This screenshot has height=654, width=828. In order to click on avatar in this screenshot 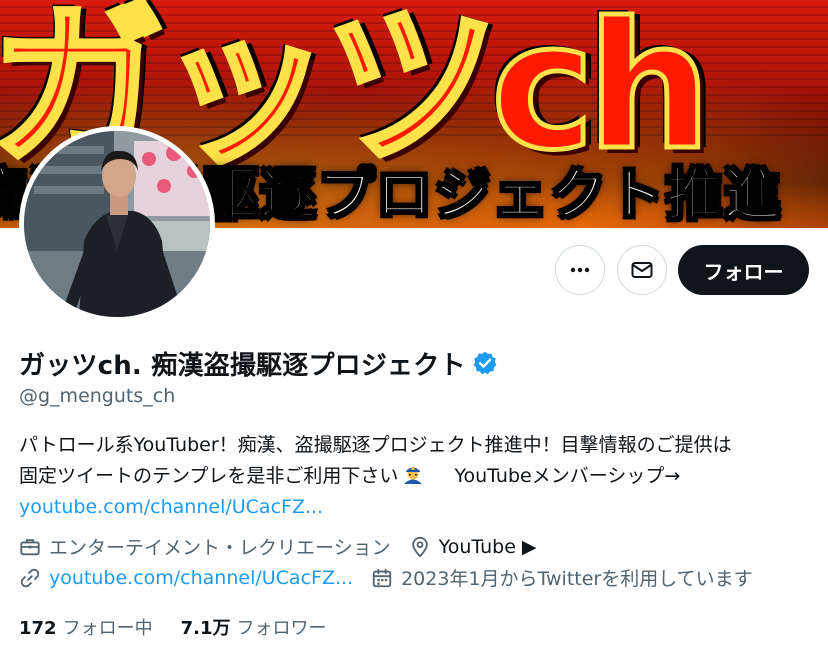, I will do `click(117, 224)`.